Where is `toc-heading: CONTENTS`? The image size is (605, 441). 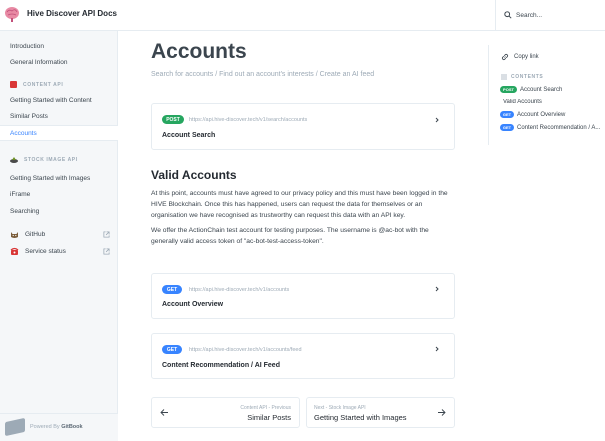 toc-heading: CONTENTS is located at coordinates (522, 77).